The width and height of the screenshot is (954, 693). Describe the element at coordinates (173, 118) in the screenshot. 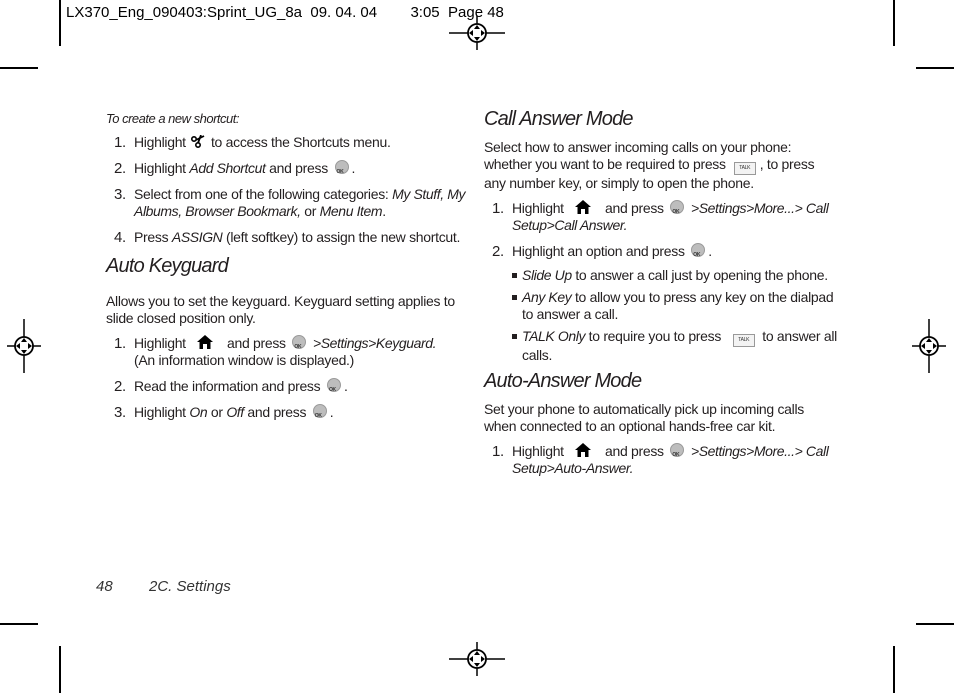

I see `shortcut-lead: To create a new shortcut:` at that location.